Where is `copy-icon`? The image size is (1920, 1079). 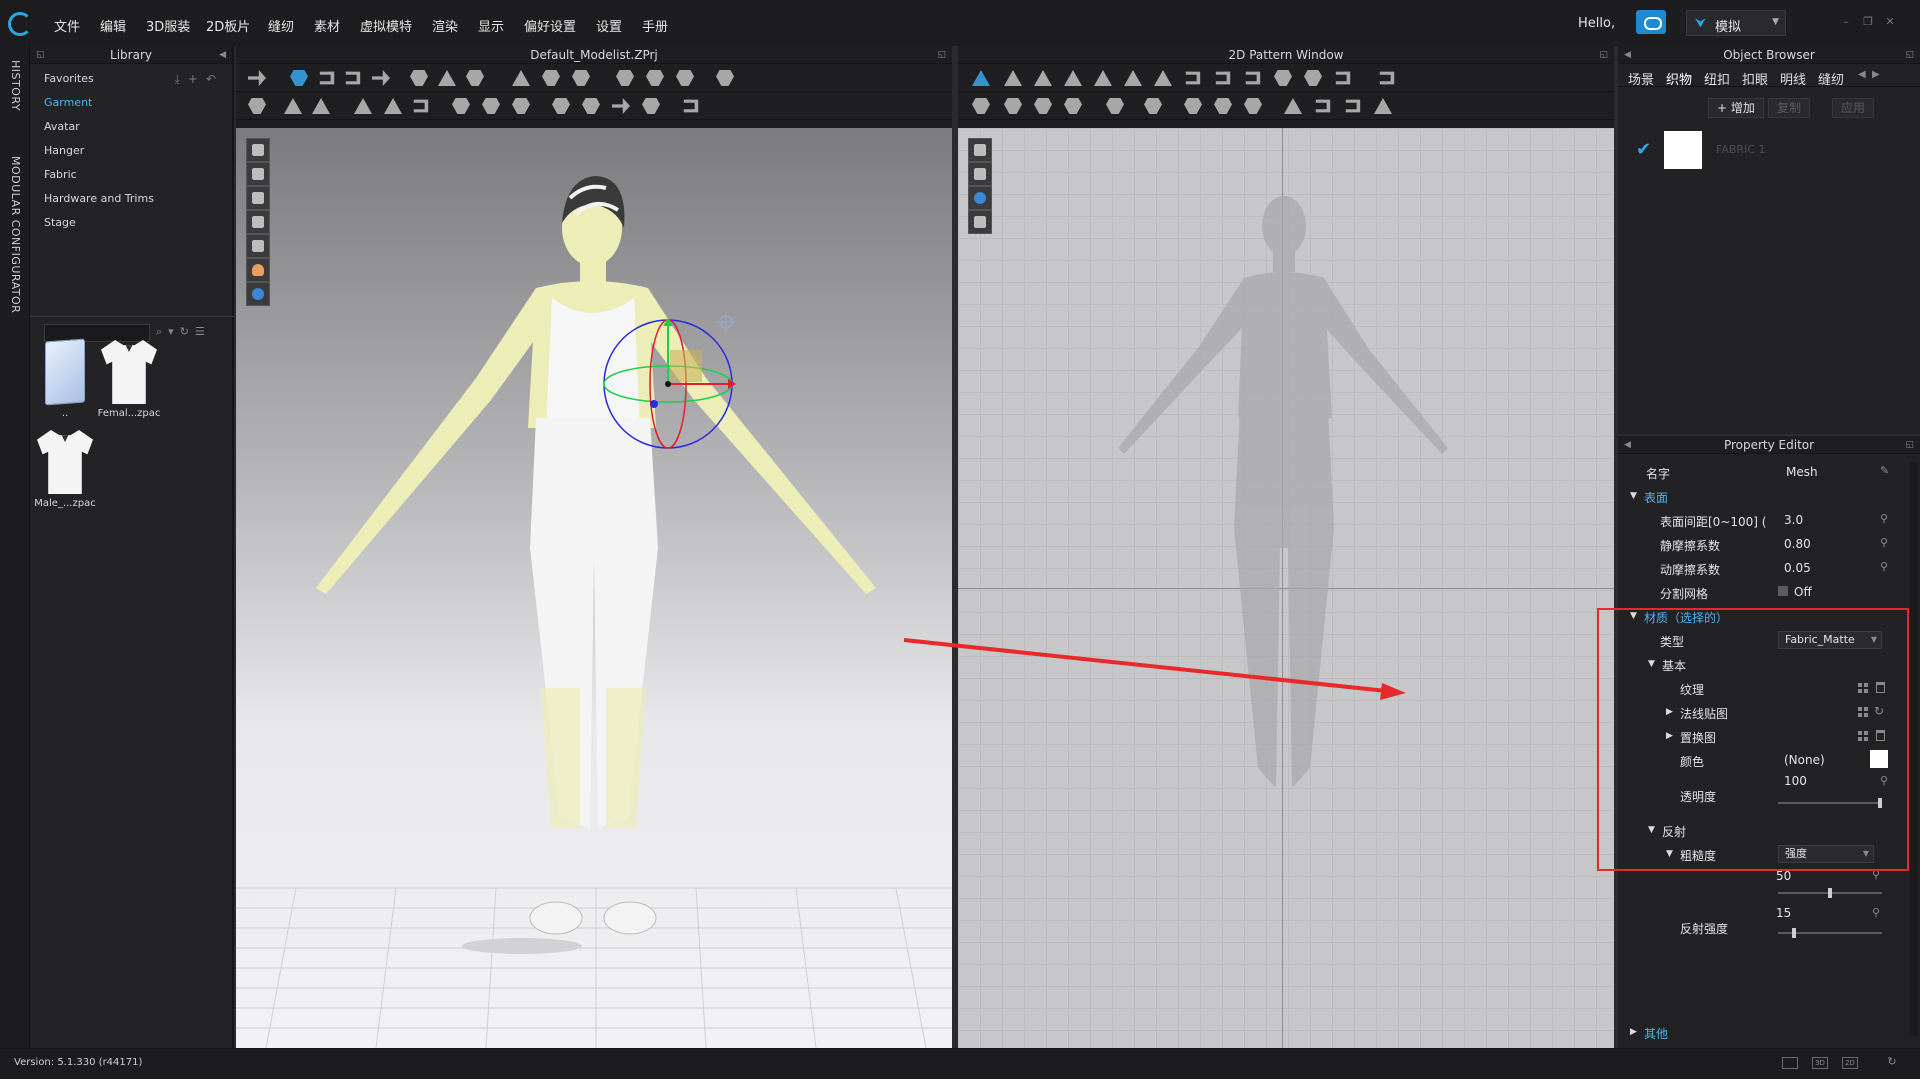
copy-icon is located at coordinates (421, 106).